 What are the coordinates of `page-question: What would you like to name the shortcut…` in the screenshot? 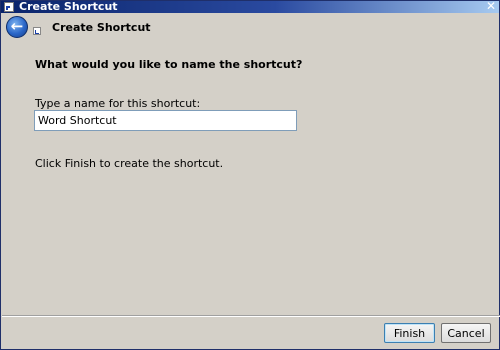 It's located at (169, 64).